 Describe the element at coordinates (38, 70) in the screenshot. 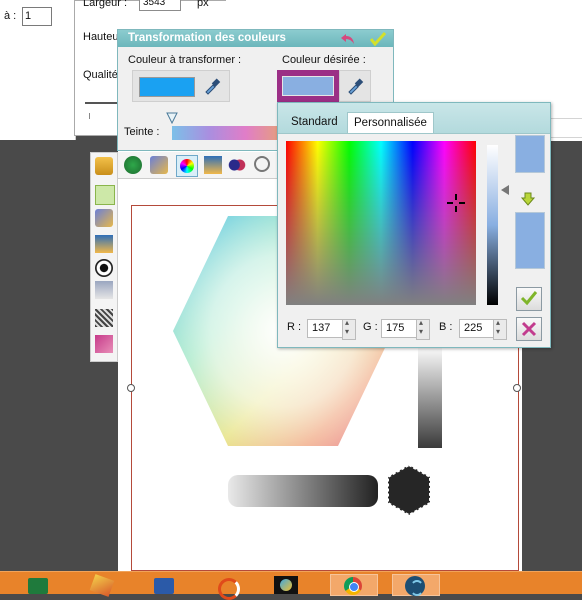

I see `background-left-panel: à : 1` at that location.